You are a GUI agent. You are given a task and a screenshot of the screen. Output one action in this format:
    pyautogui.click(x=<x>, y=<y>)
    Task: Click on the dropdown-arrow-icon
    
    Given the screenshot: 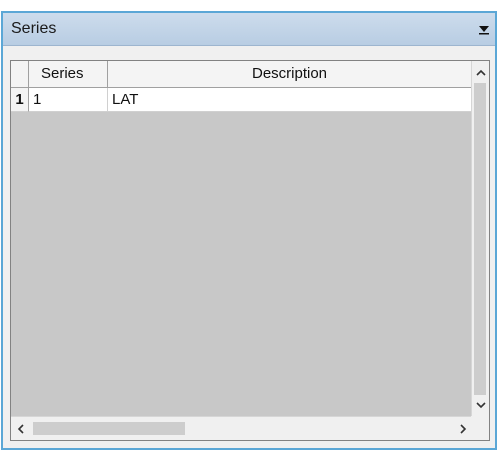 What is the action you would take?
    pyautogui.click(x=484, y=30)
    